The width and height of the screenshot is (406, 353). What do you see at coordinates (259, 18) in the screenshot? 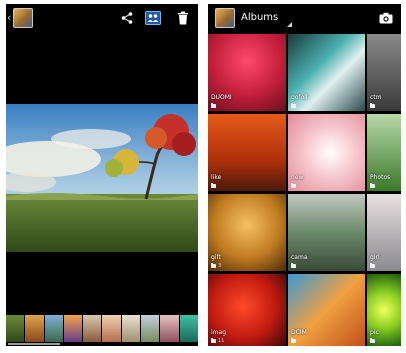
I see `albums-title: Albums` at bounding box center [259, 18].